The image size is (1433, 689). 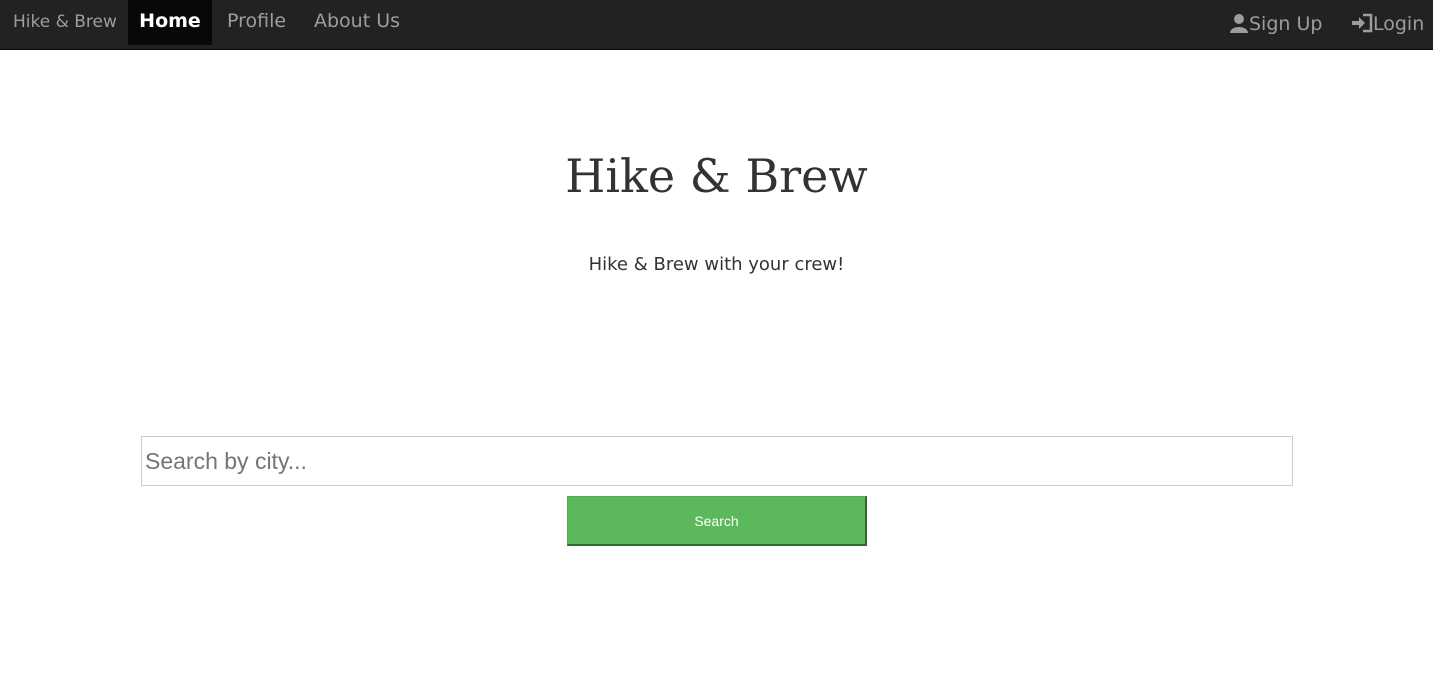 I want to click on search-button: Search, so click(x=717, y=521).